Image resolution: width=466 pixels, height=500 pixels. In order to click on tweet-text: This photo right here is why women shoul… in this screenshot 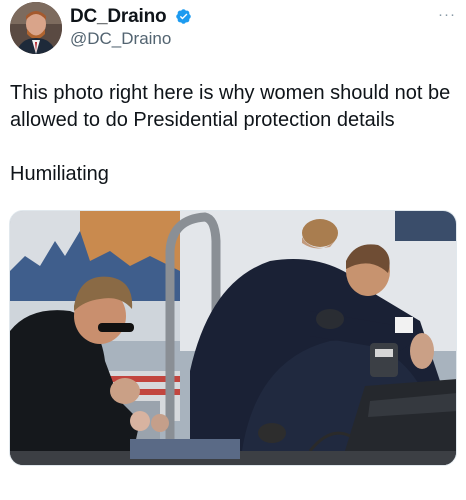, I will do `click(230, 106)`.